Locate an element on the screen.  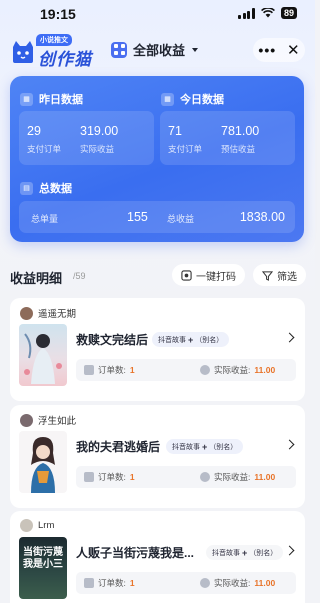
author-row: 遥遥无期 is located at coordinates (48, 313).